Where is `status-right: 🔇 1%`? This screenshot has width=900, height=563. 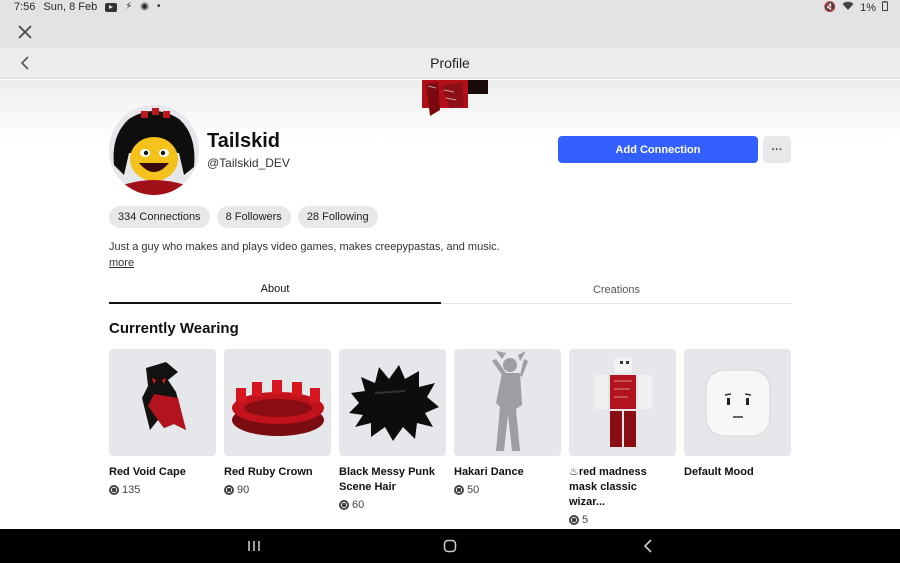 status-right: 🔇 1% is located at coordinates (856, 8).